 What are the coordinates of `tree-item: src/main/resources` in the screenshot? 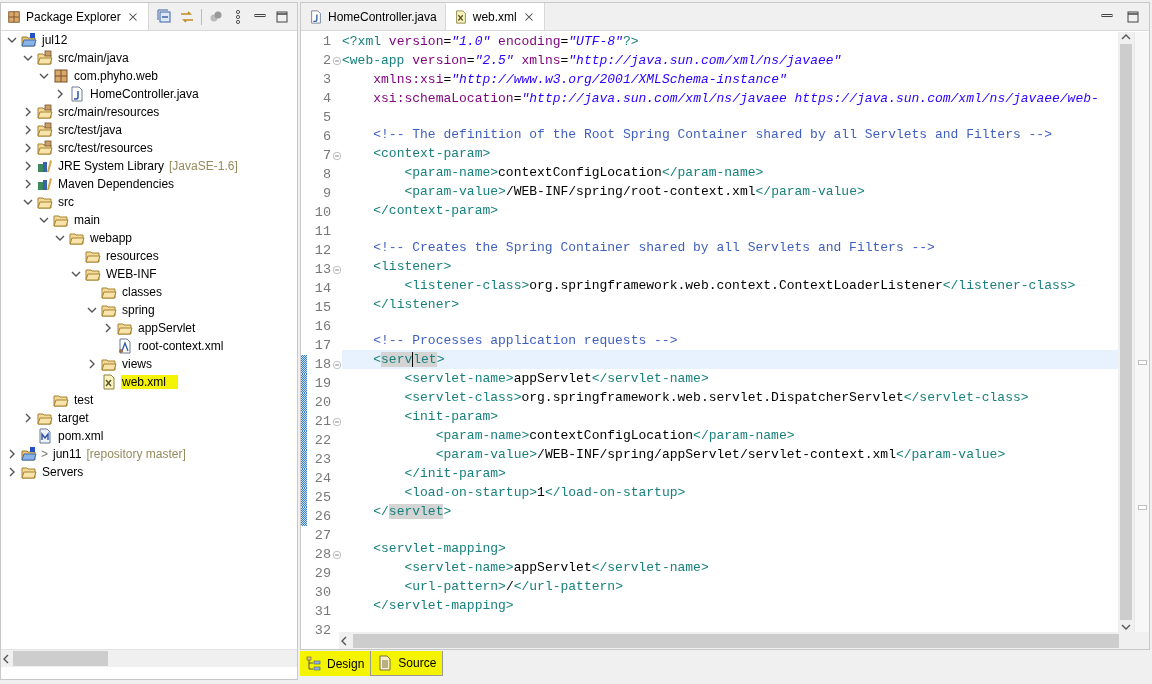 It's located at (109, 112).